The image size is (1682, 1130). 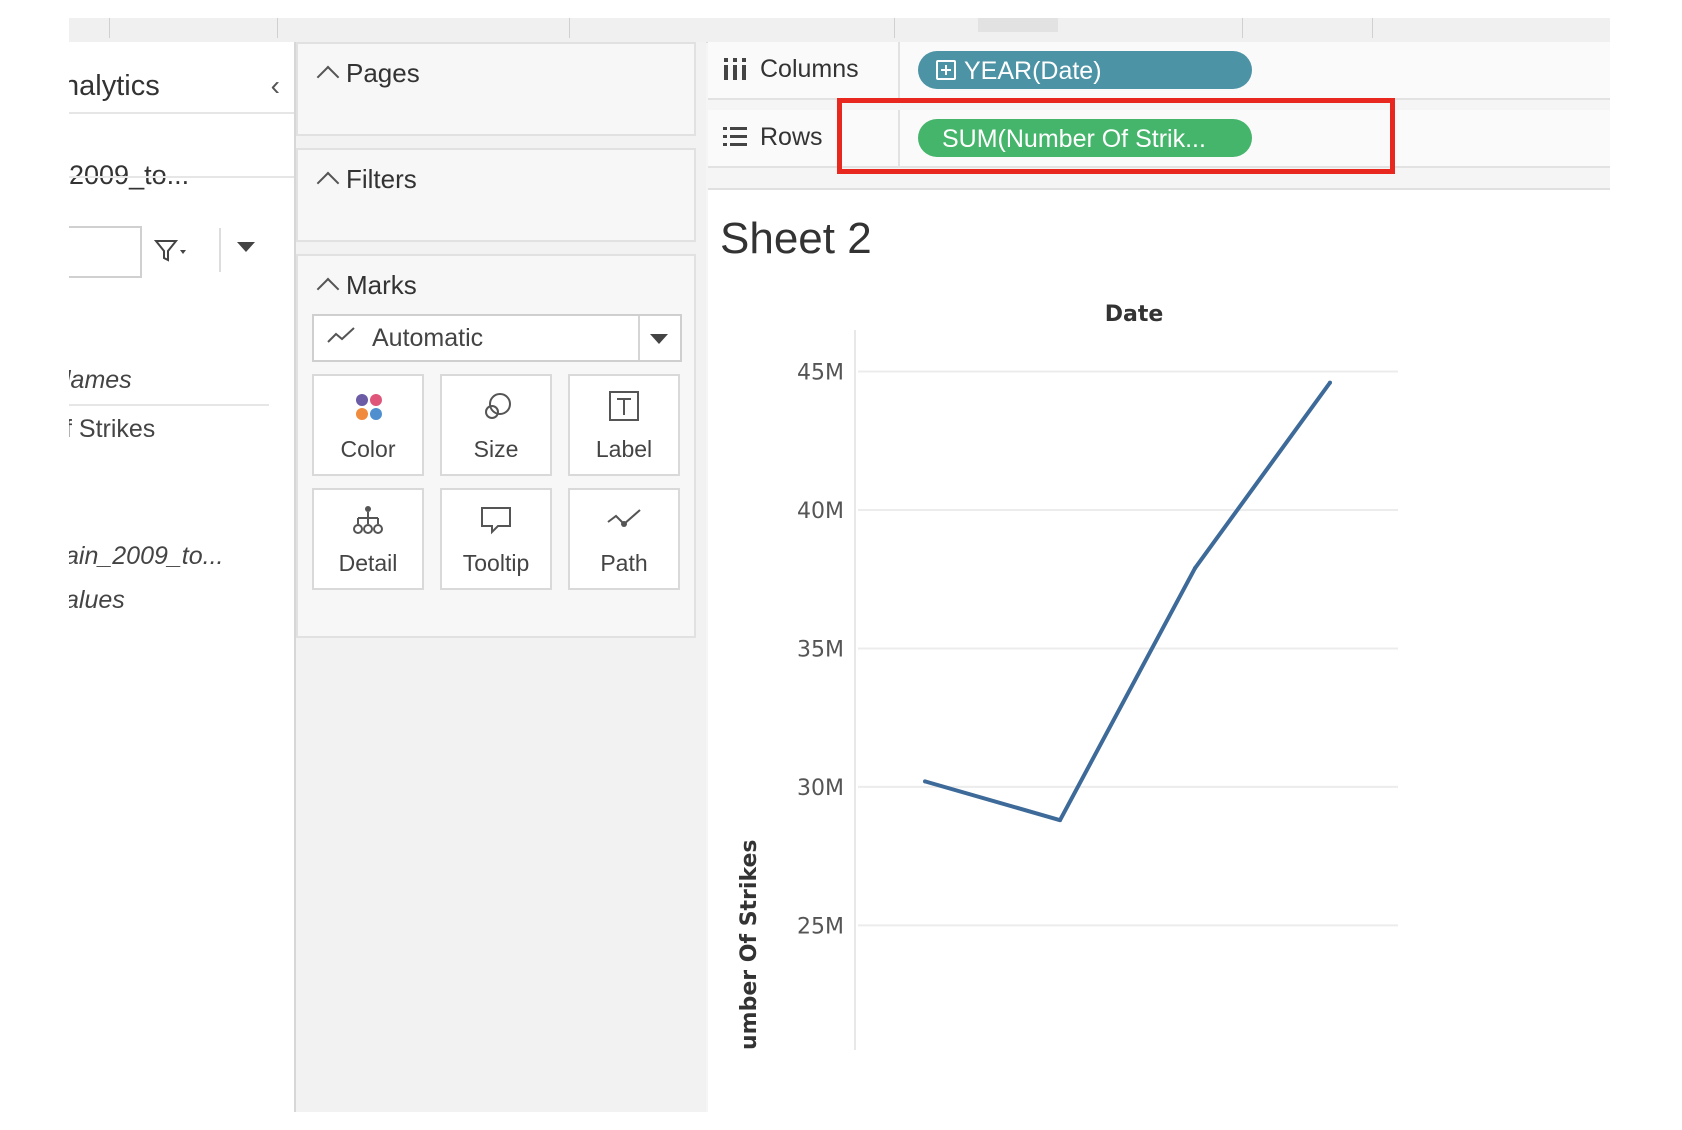 What do you see at coordinates (275, 86) in the screenshot?
I see `chevron-left-icon: ‹` at bounding box center [275, 86].